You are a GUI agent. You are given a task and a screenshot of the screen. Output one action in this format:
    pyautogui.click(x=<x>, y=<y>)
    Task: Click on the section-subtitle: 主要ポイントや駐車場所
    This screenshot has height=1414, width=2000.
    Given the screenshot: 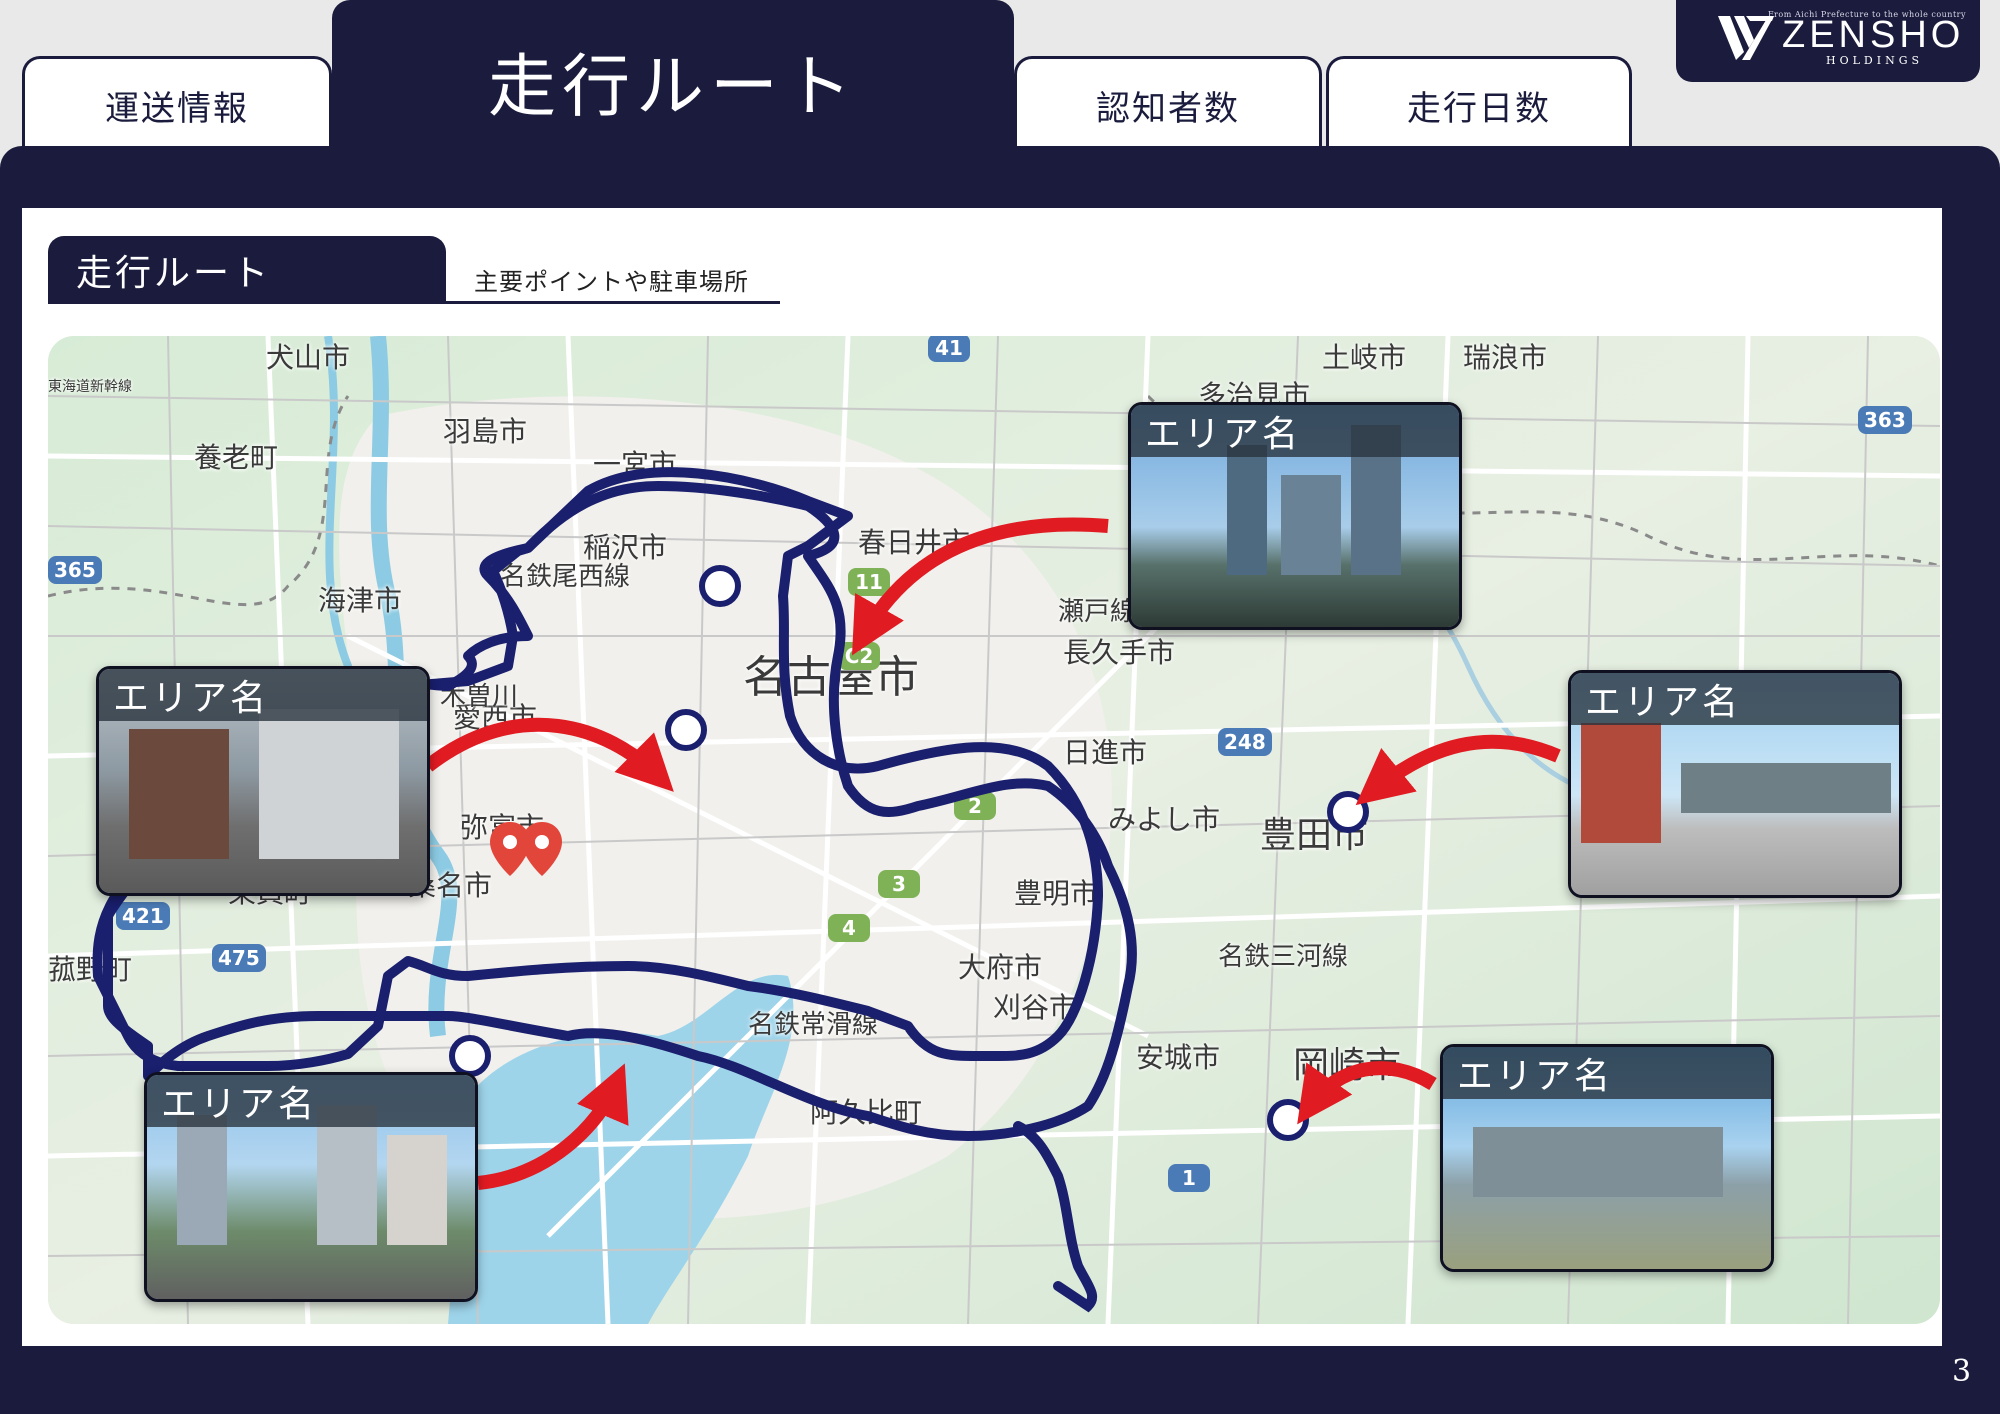 What is the action you would take?
    pyautogui.click(x=613, y=281)
    